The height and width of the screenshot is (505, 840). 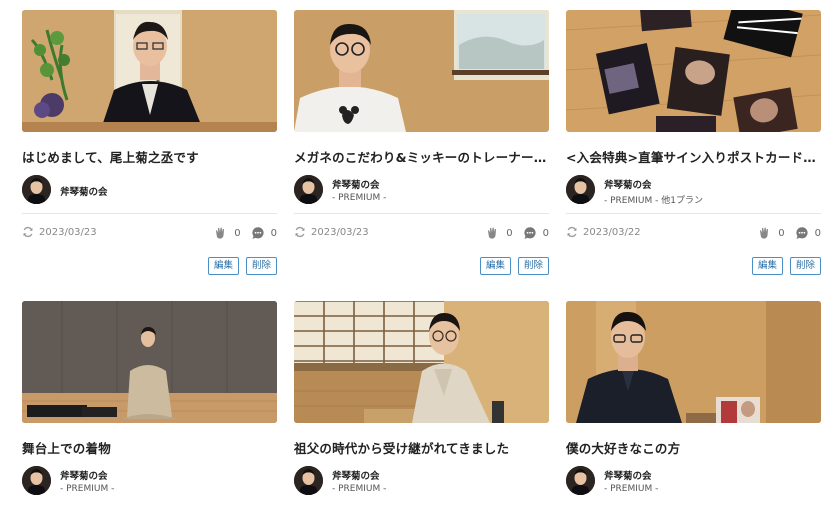 What do you see at coordinates (653, 201) in the screenshot?
I see `plan-label: - PREMIUM - 他1プラン` at bounding box center [653, 201].